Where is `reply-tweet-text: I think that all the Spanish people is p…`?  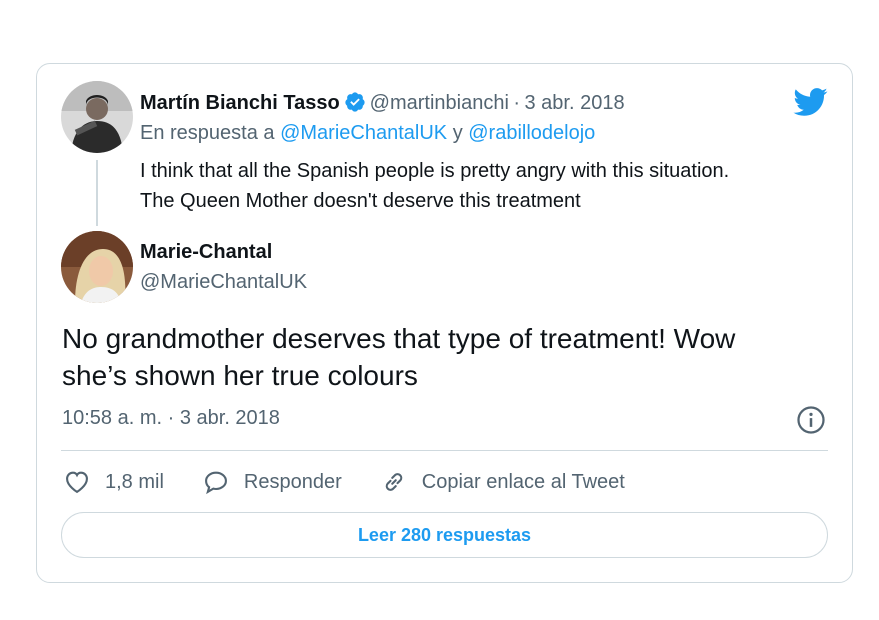 reply-tweet-text: I think that all the Spanish people is p… is located at coordinates (480, 186).